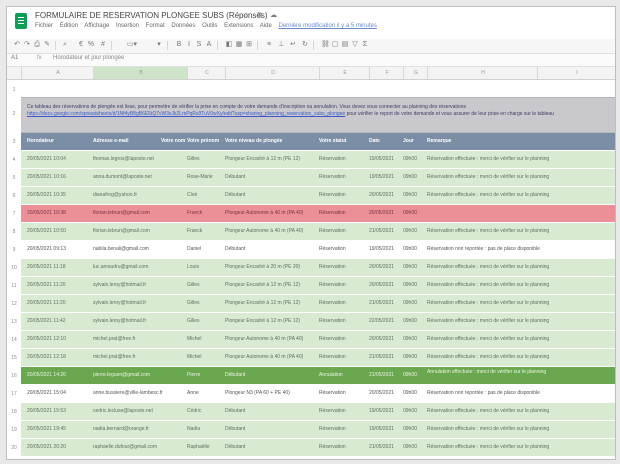 This screenshot has width=620, height=464. What do you see at coordinates (271, 213) in the screenshot?
I see `table-cell: Plongeur Autonome à 40 m (PA 40)` at bounding box center [271, 213].